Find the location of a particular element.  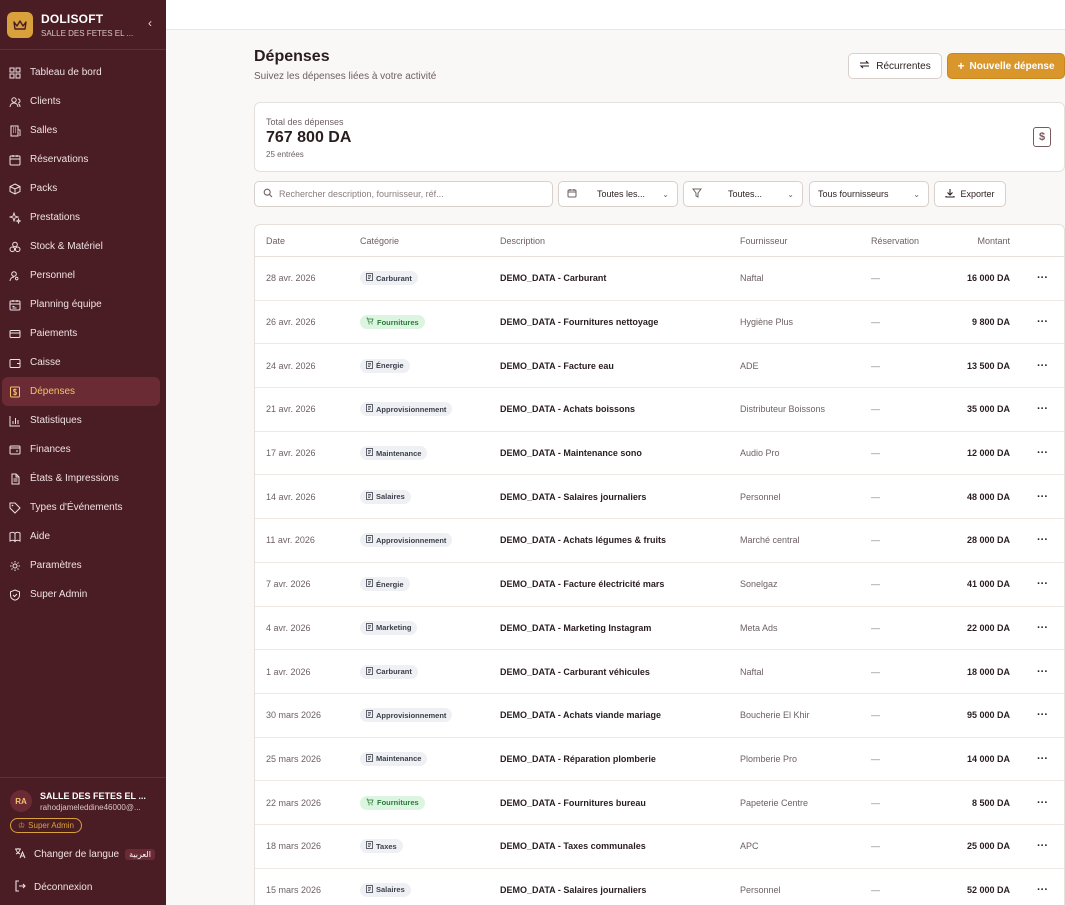

category-badge: Maintenance is located at coordinates (394, 453).